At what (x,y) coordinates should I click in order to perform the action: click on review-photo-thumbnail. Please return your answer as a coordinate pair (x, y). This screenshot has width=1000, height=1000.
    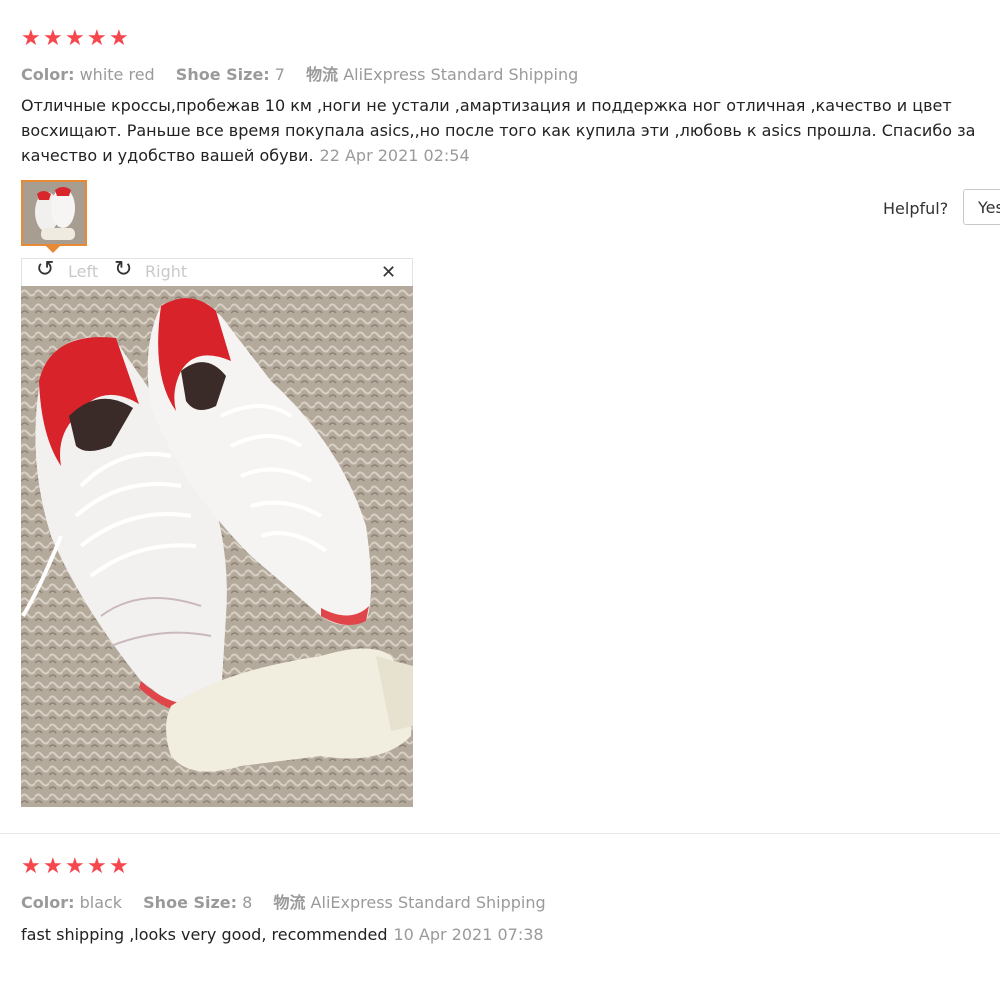
    Looking at the image, I should click on (54, 213).